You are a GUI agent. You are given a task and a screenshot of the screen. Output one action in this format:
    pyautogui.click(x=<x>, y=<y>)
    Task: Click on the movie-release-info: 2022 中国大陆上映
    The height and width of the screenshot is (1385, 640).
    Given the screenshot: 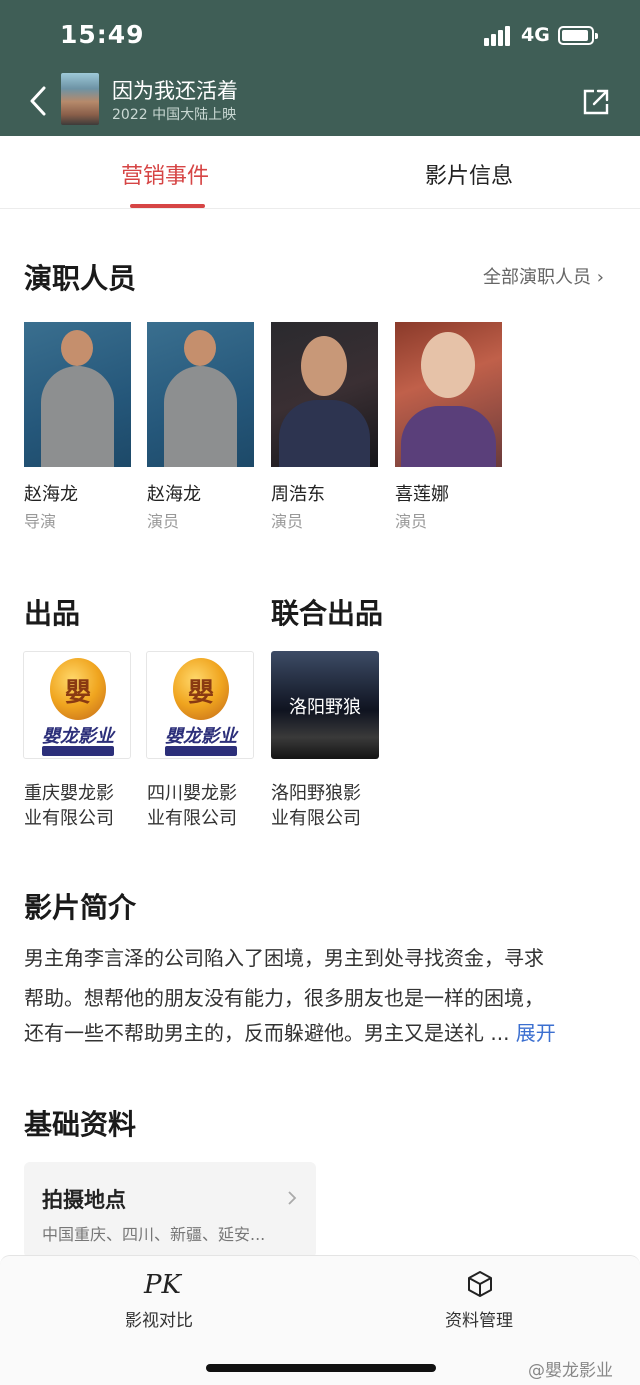 What is the action you would take?
    pyautogui.click(x=174, y=115)
    